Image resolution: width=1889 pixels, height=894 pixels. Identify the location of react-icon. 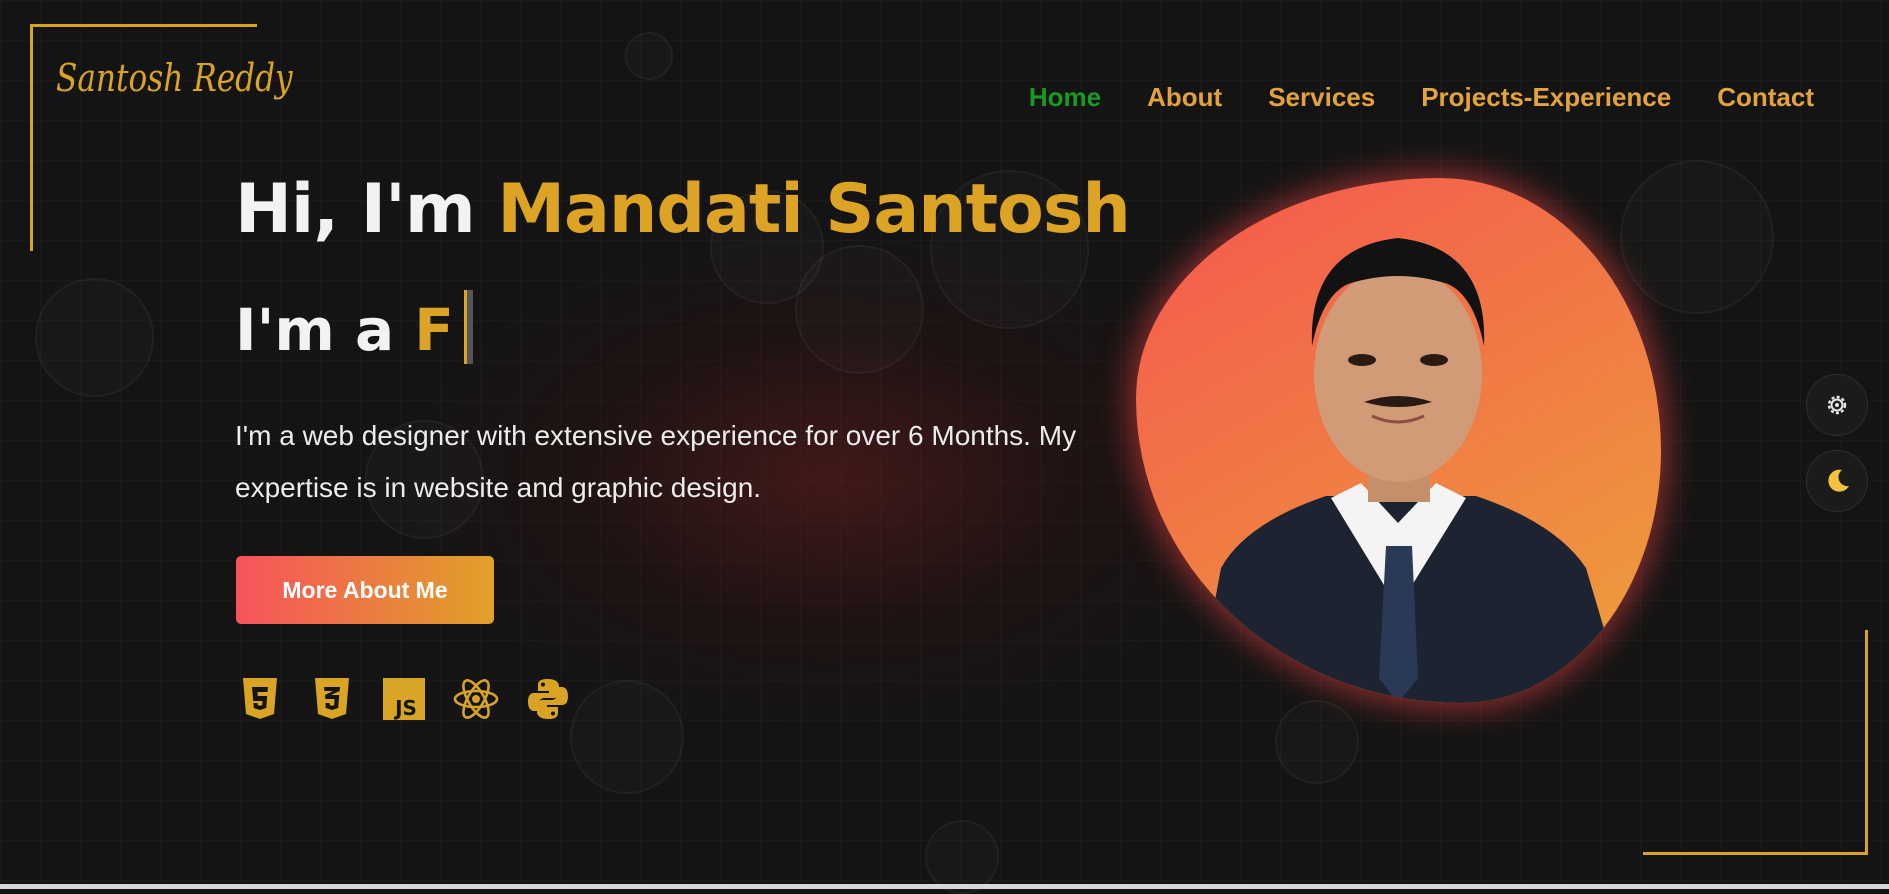
(476, 699).